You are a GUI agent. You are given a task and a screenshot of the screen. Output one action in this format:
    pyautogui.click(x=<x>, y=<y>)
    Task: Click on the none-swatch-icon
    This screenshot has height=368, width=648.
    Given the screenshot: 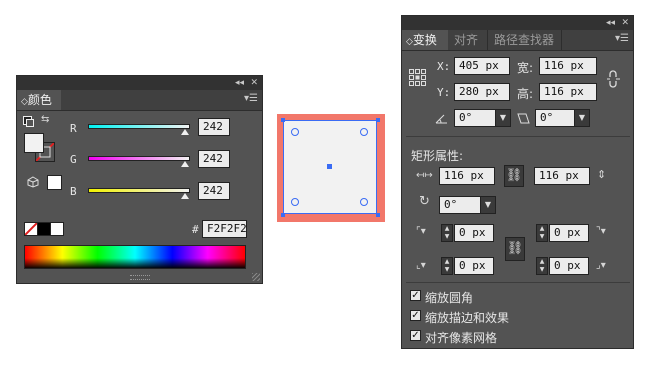 What is the action you would take?
    pyautogui.click(x=31, y=229)
    